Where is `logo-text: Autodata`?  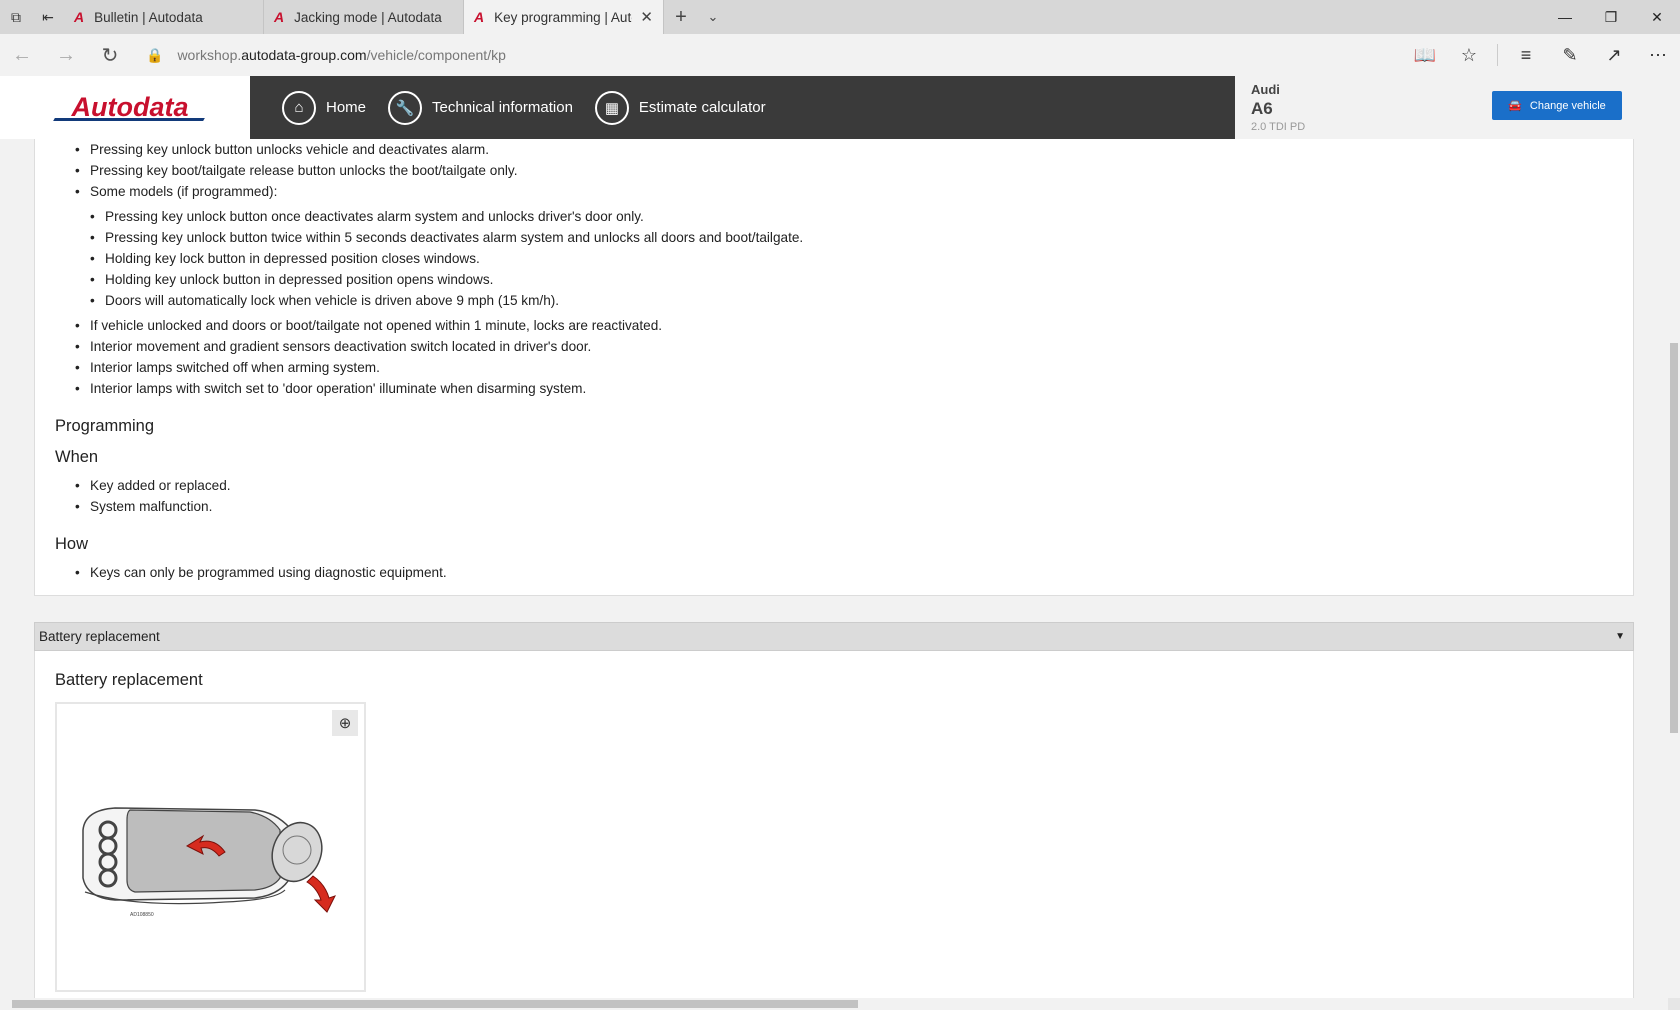
logo-text: Autodata is located at coordinates (125, 107).